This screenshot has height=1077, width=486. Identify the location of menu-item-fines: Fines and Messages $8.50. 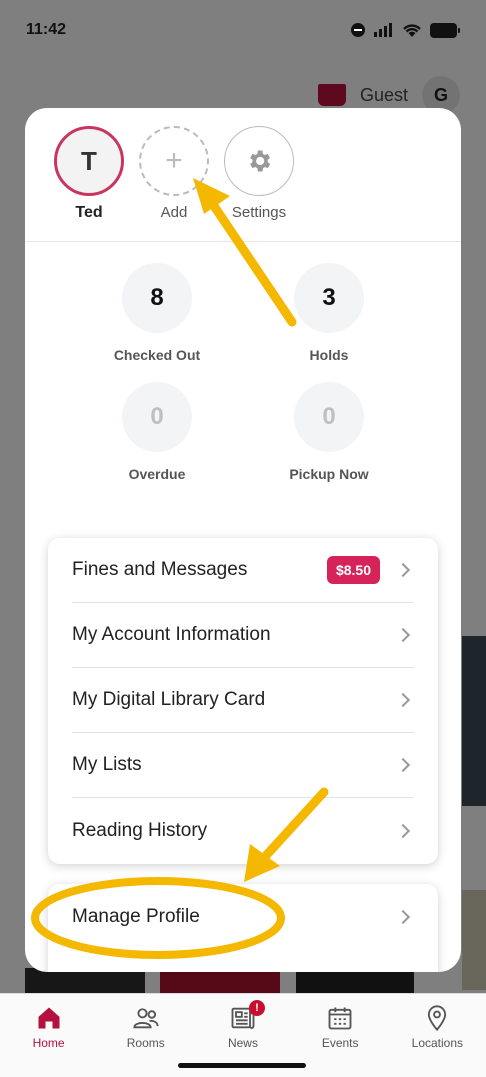
(243, 570).